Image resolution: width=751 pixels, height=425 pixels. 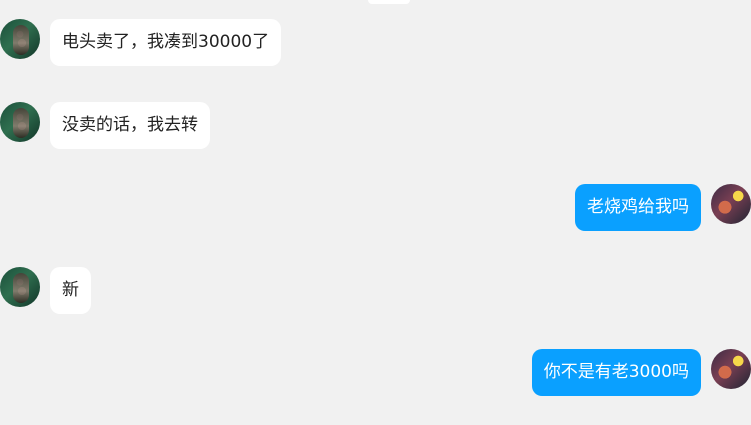 I want to click on incoming-message: 电头卖了，我凑到30000了, so click(x=141, y=42).